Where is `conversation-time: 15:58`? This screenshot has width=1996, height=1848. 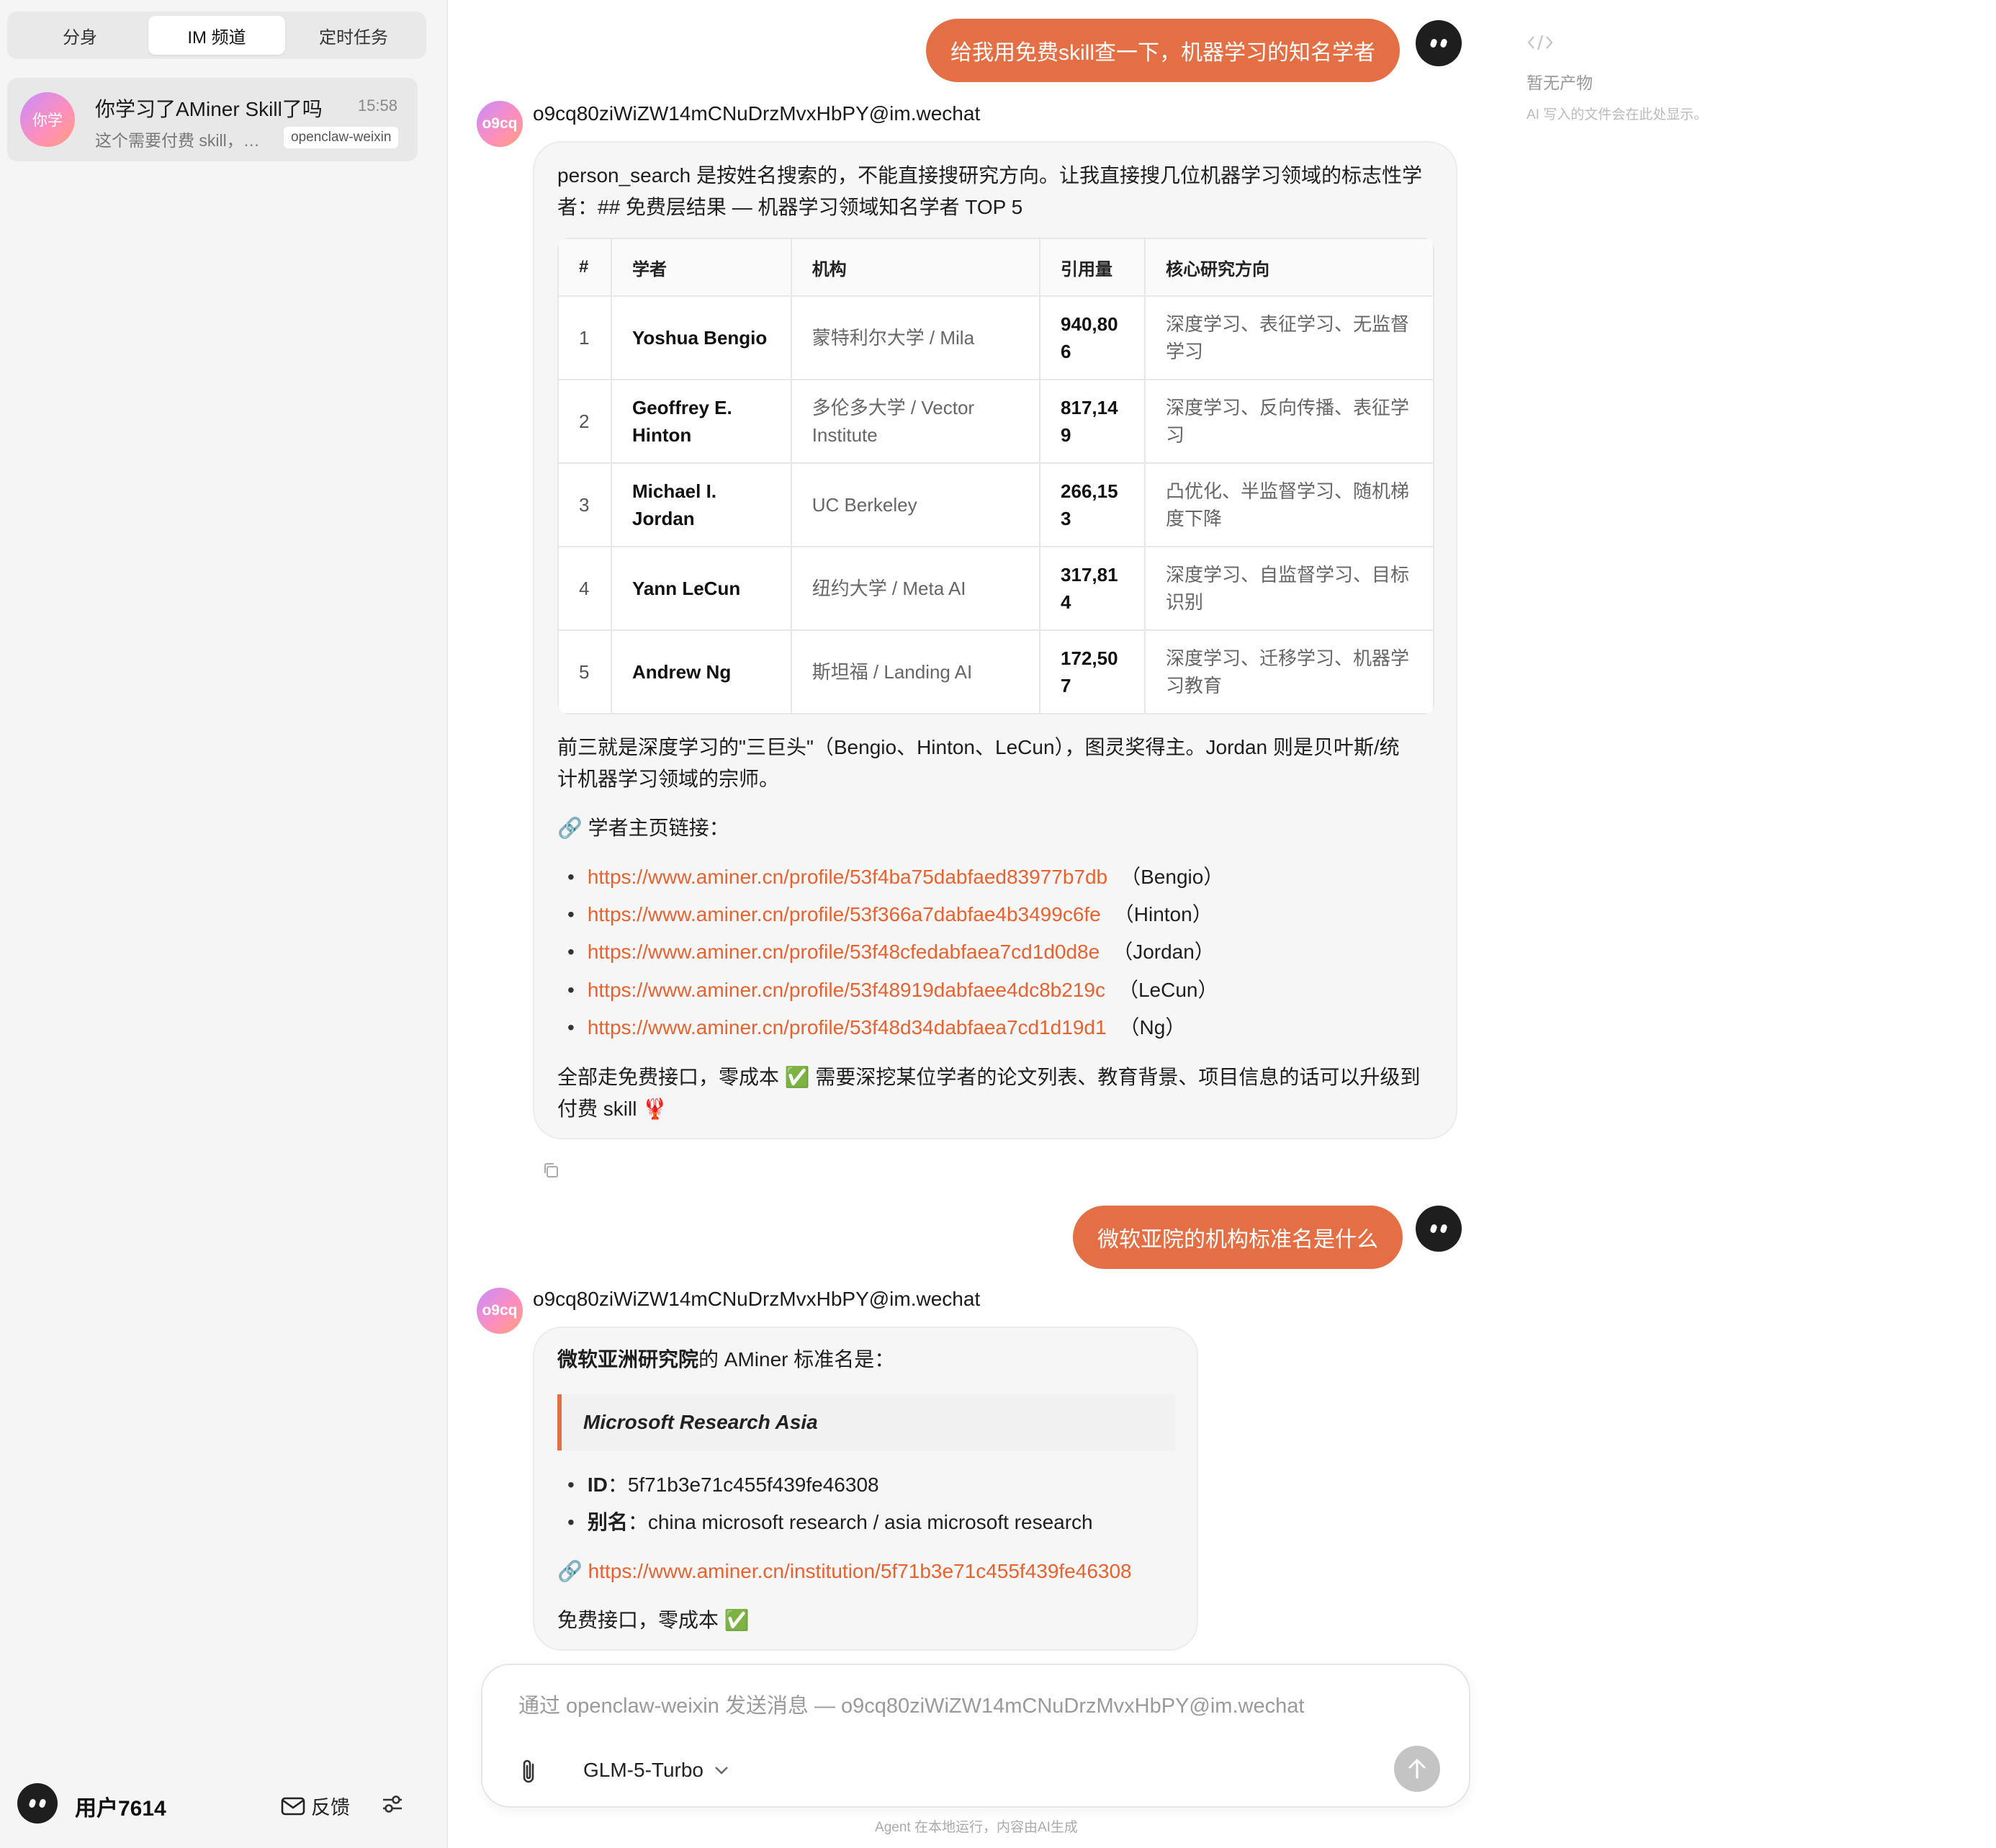
conversation-time: 15:58 is located at coordinates (377, 106).